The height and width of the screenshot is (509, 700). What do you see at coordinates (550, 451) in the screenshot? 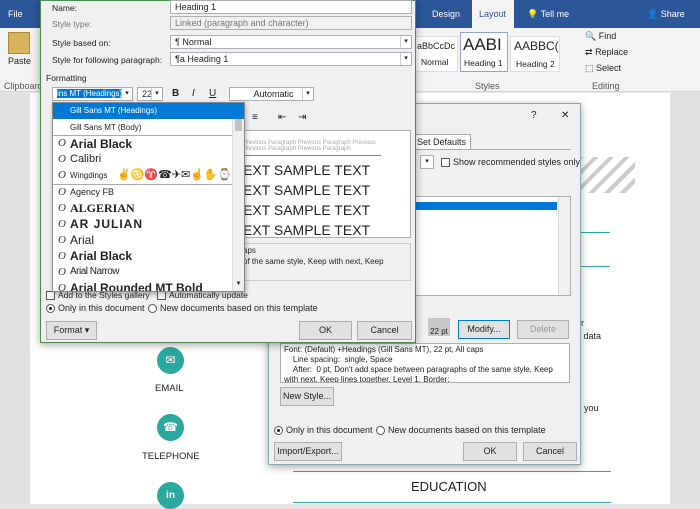
I see `manage-cancel-button: Cancel` at bounding box center [550, 451].